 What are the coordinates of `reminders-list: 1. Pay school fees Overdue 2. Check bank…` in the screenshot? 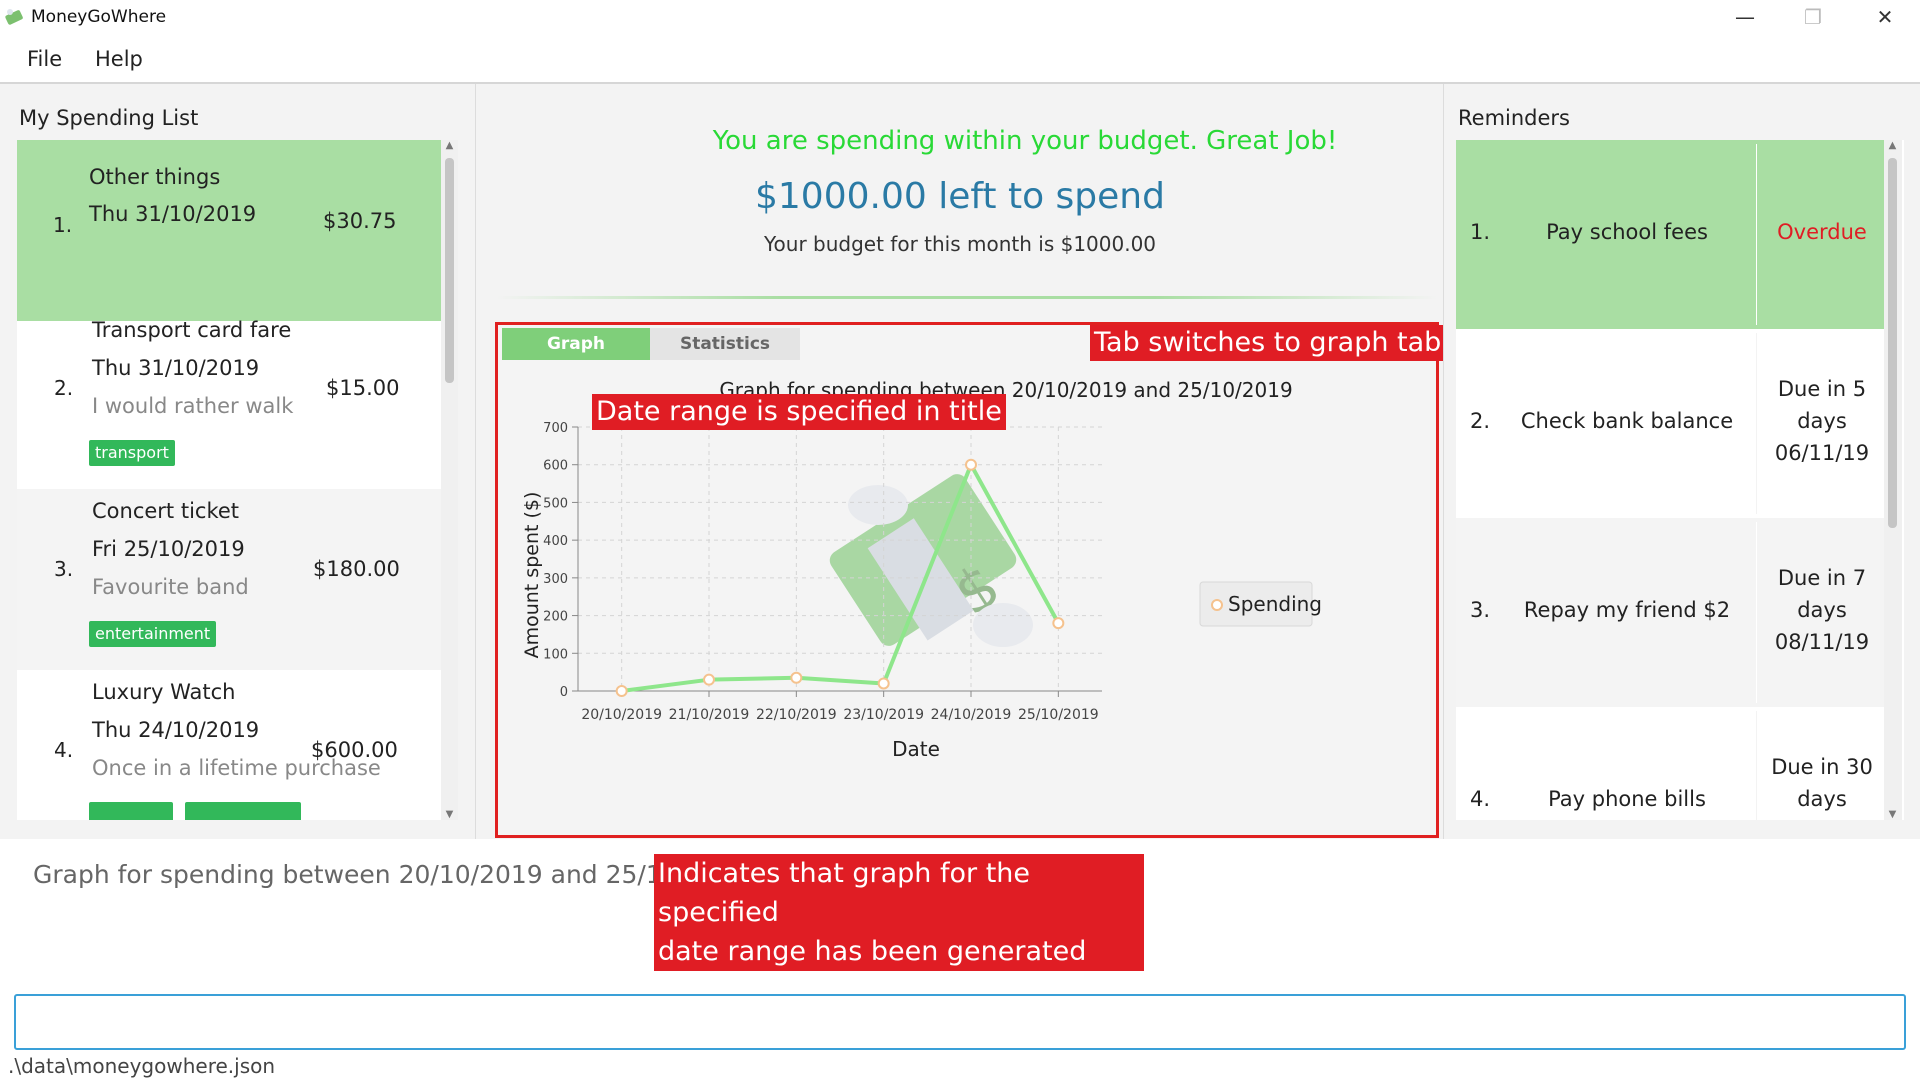 It's located at (1680, 480).